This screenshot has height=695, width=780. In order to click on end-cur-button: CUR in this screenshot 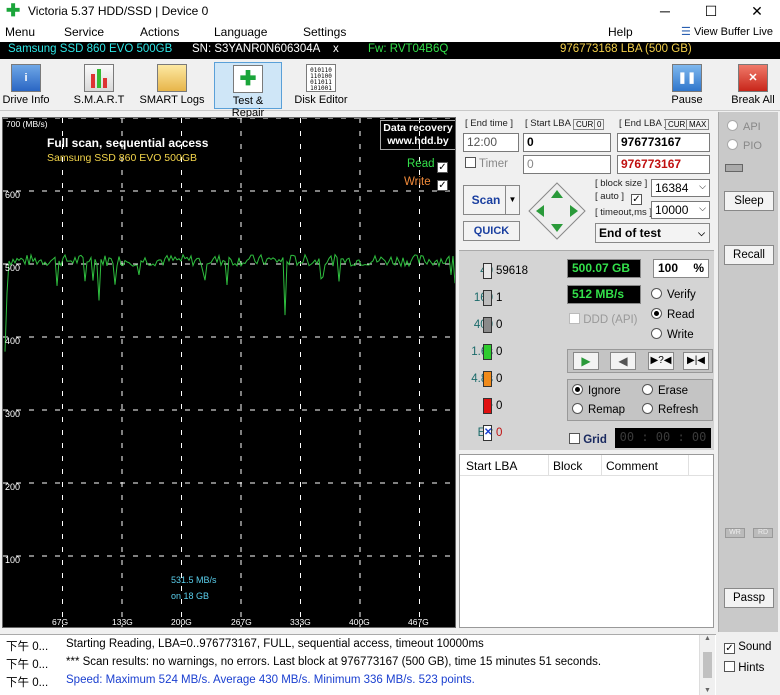, I will do `click(677, 124)`.